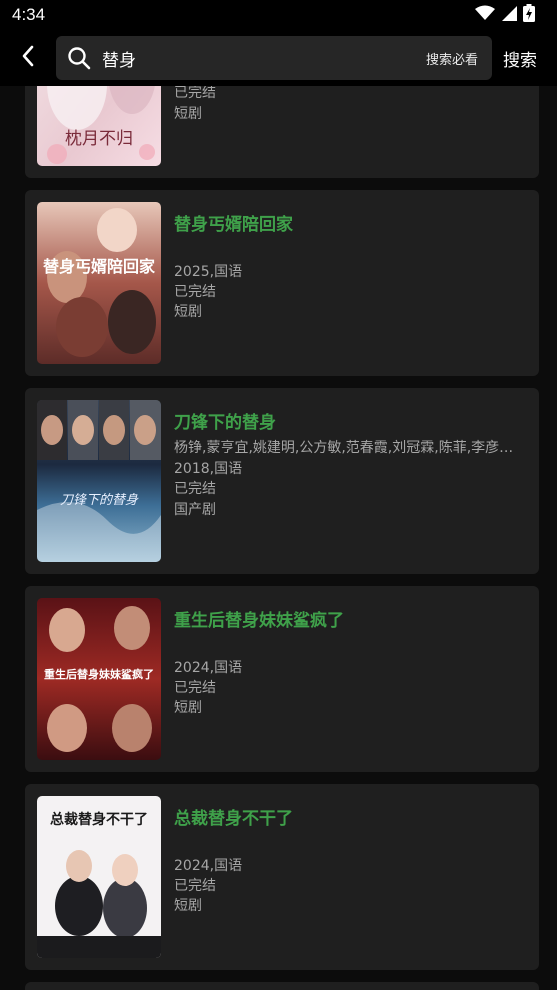 The height and width of the screenshot is (990, 557). I want to click on search-box: 搜索必看, so click(274, 58).